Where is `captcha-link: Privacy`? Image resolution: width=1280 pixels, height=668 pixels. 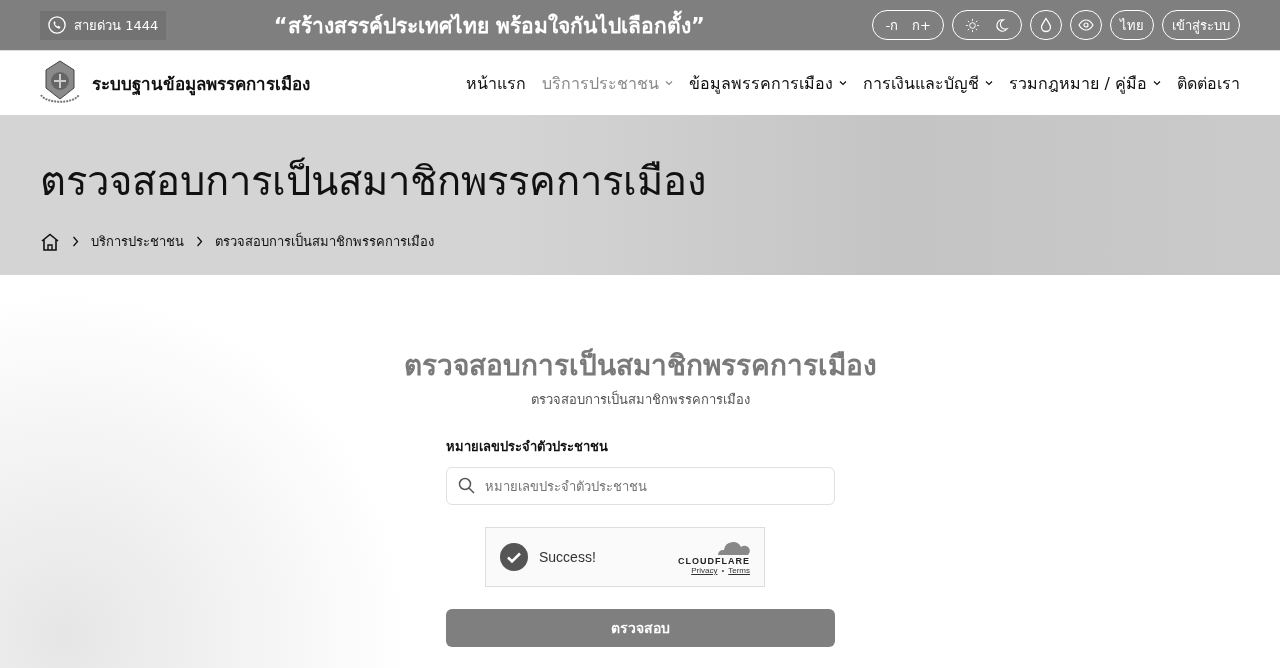 captcha-link: Privacy is located at coordinates (704, 570).